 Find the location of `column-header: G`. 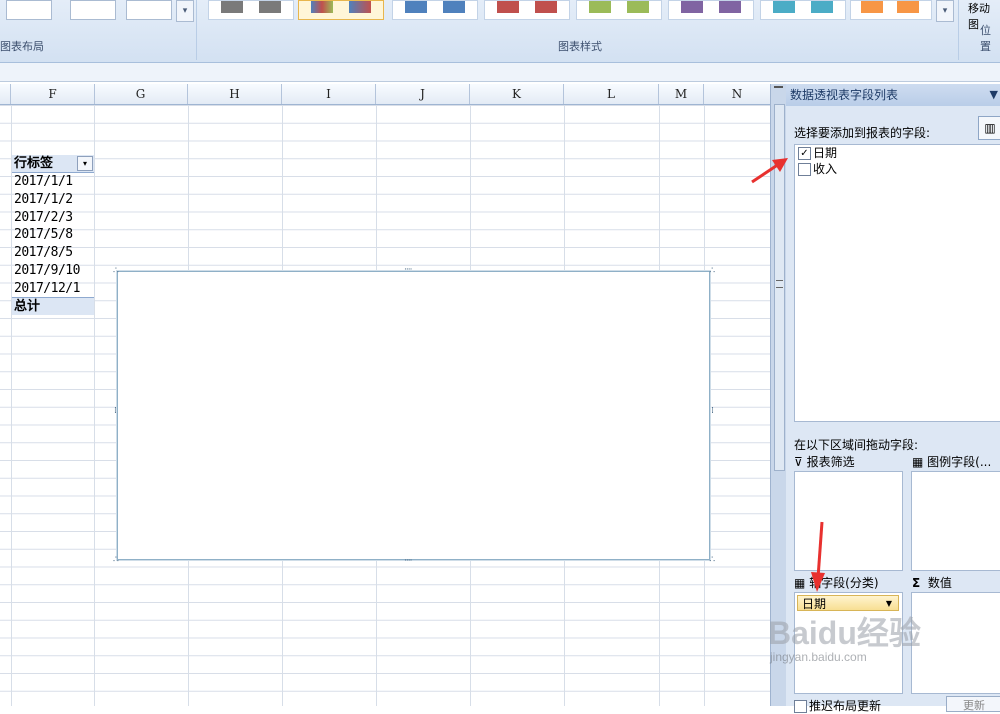

column-header: G is located at coordinates (141, 94).